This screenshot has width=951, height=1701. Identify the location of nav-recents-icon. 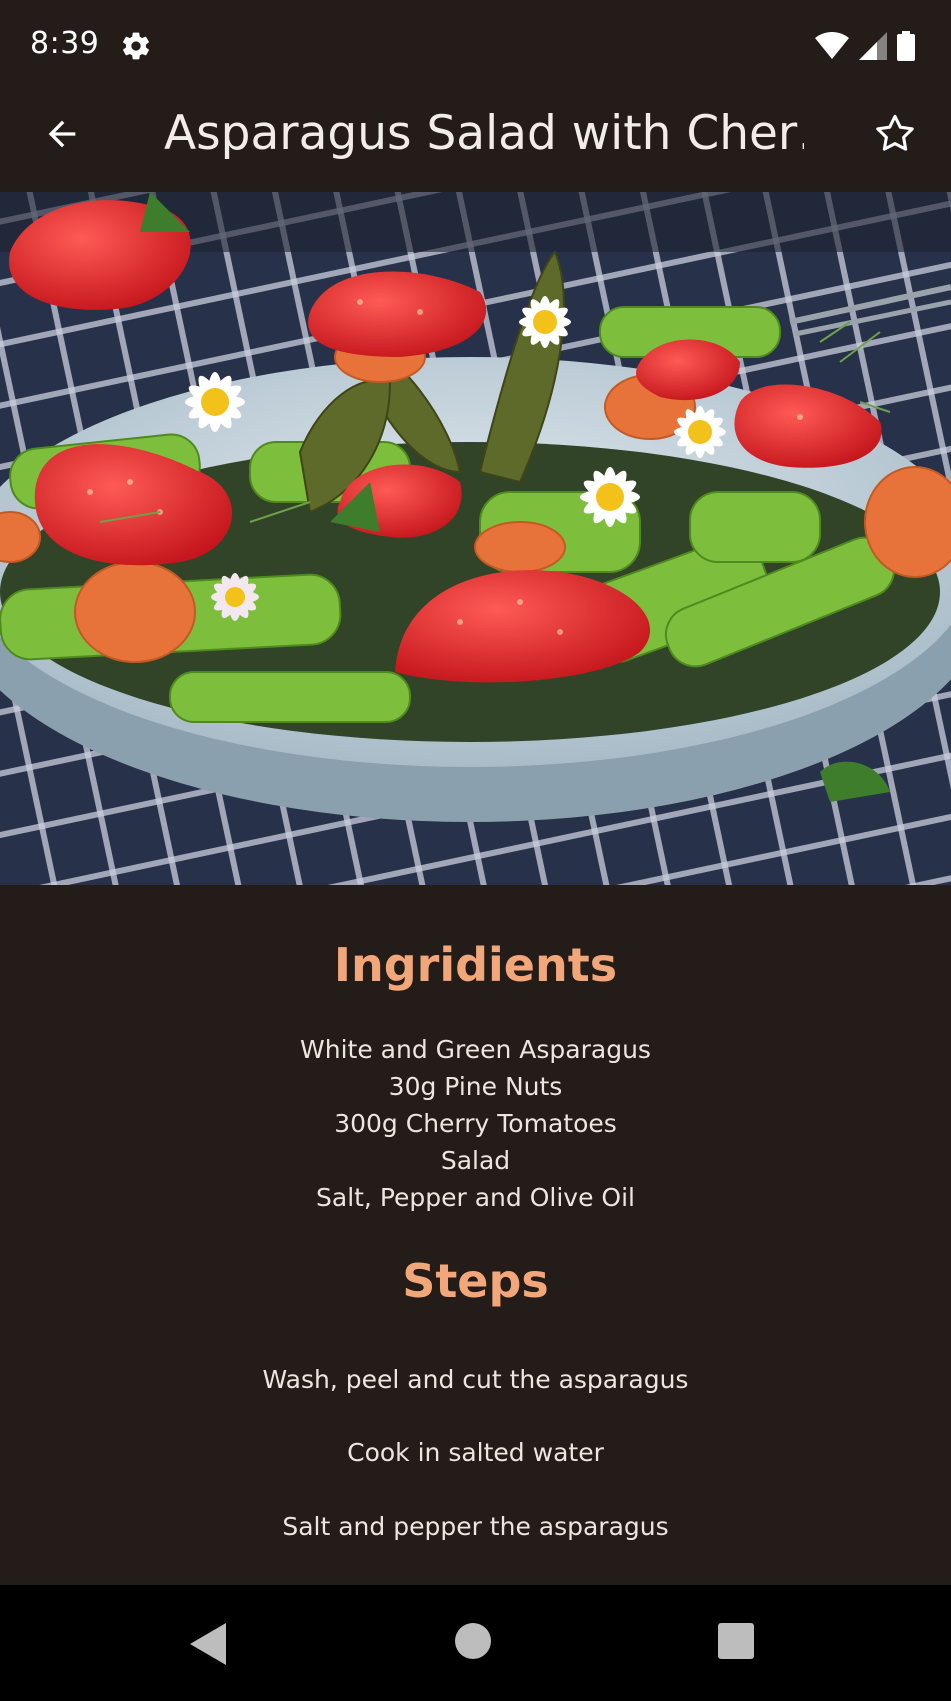
(736, 1641).